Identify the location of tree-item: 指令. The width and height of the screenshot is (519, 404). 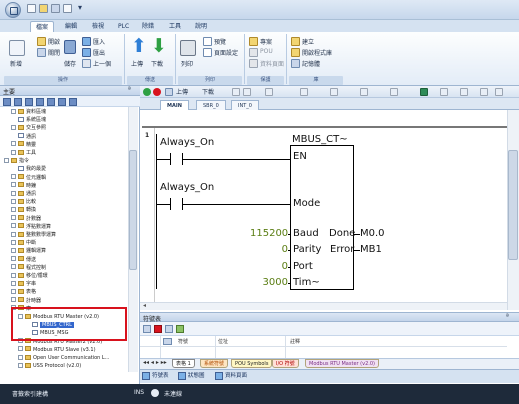
(64, 161).